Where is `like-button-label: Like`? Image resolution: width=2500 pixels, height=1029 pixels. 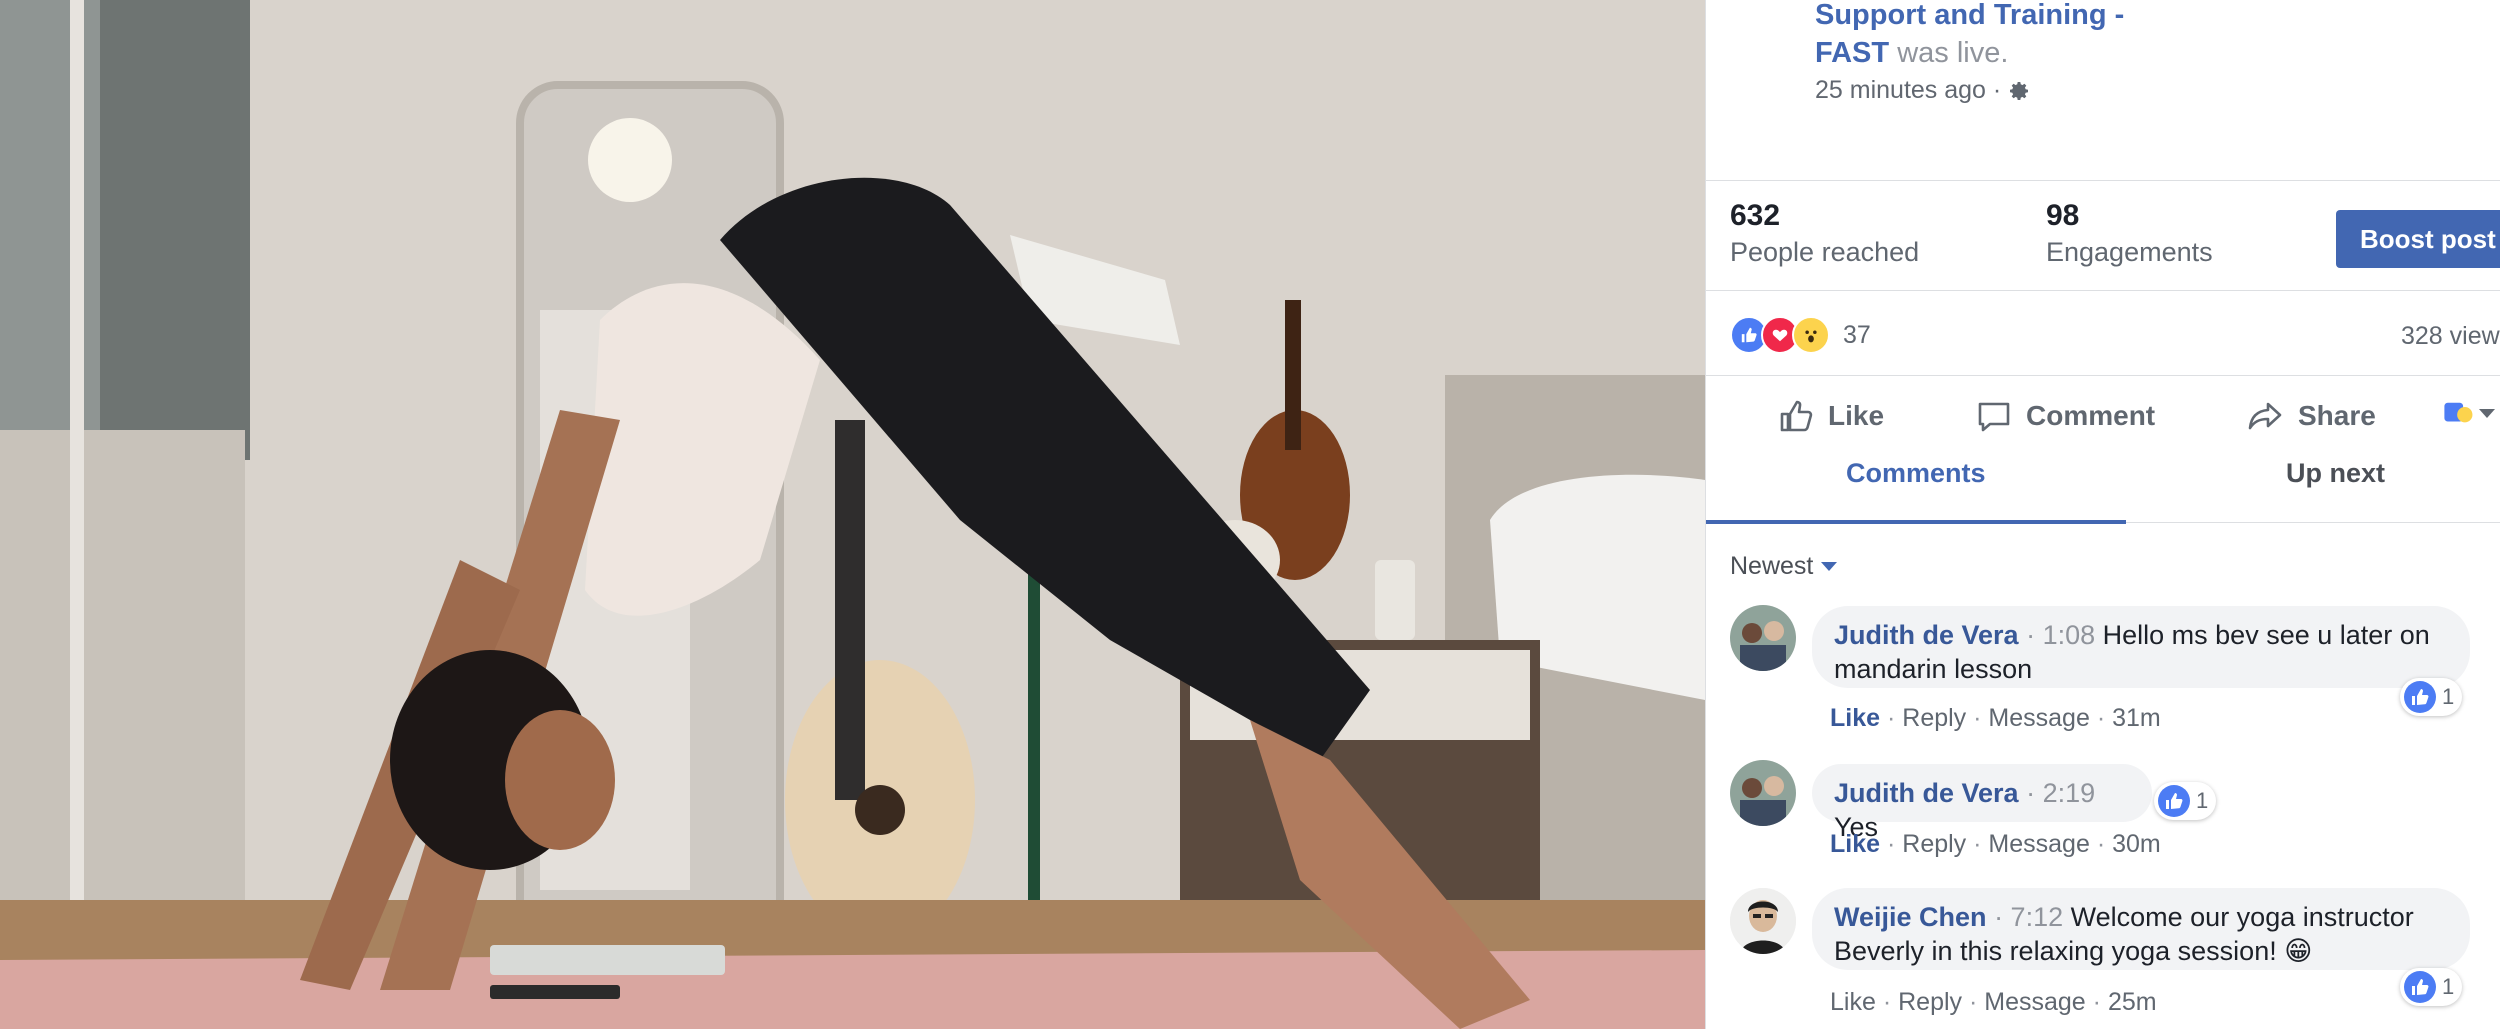 like-button-label: Like is located at coordinates (1856, 415).